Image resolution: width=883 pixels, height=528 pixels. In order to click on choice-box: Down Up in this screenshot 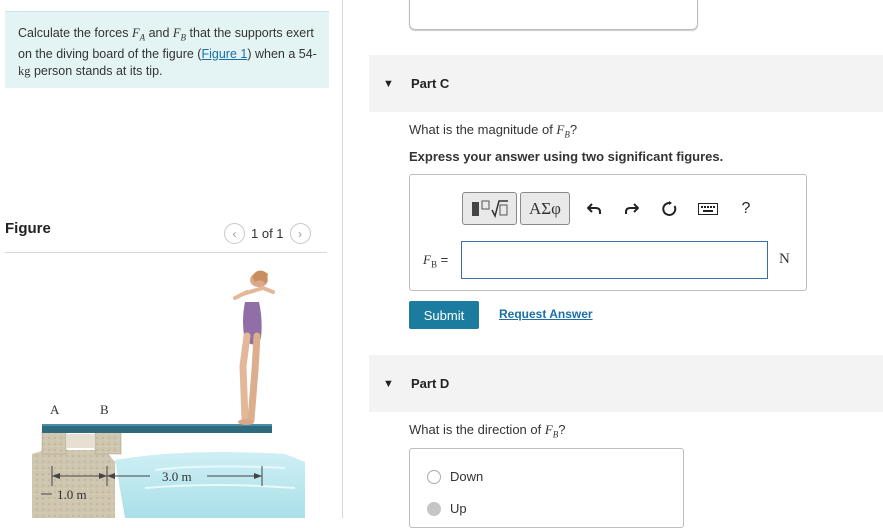, I will do `click(546, 488)`.